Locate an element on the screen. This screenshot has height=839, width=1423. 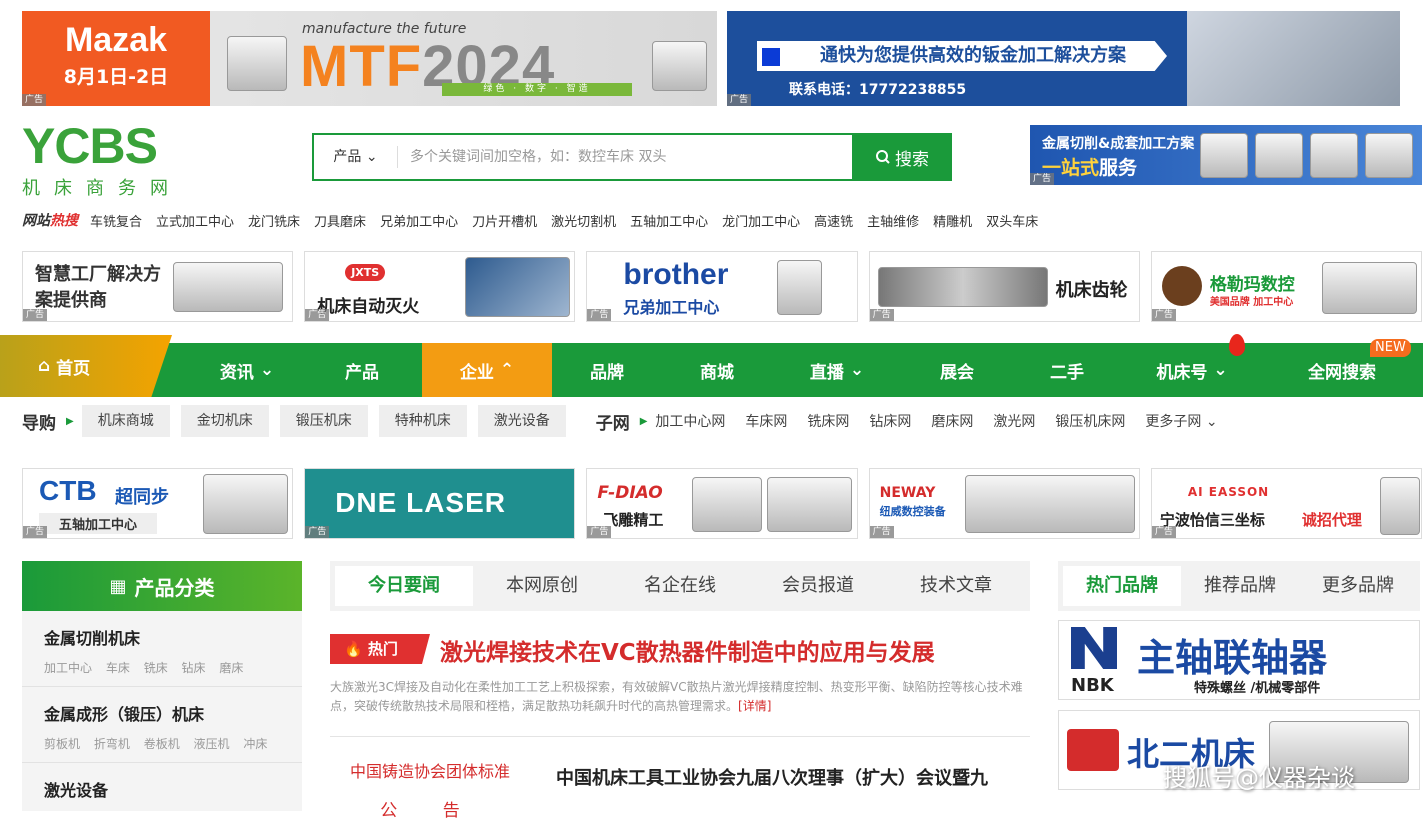
trumpf-phone: 联系电话：17772238855 is located at coordinates (878, 90).